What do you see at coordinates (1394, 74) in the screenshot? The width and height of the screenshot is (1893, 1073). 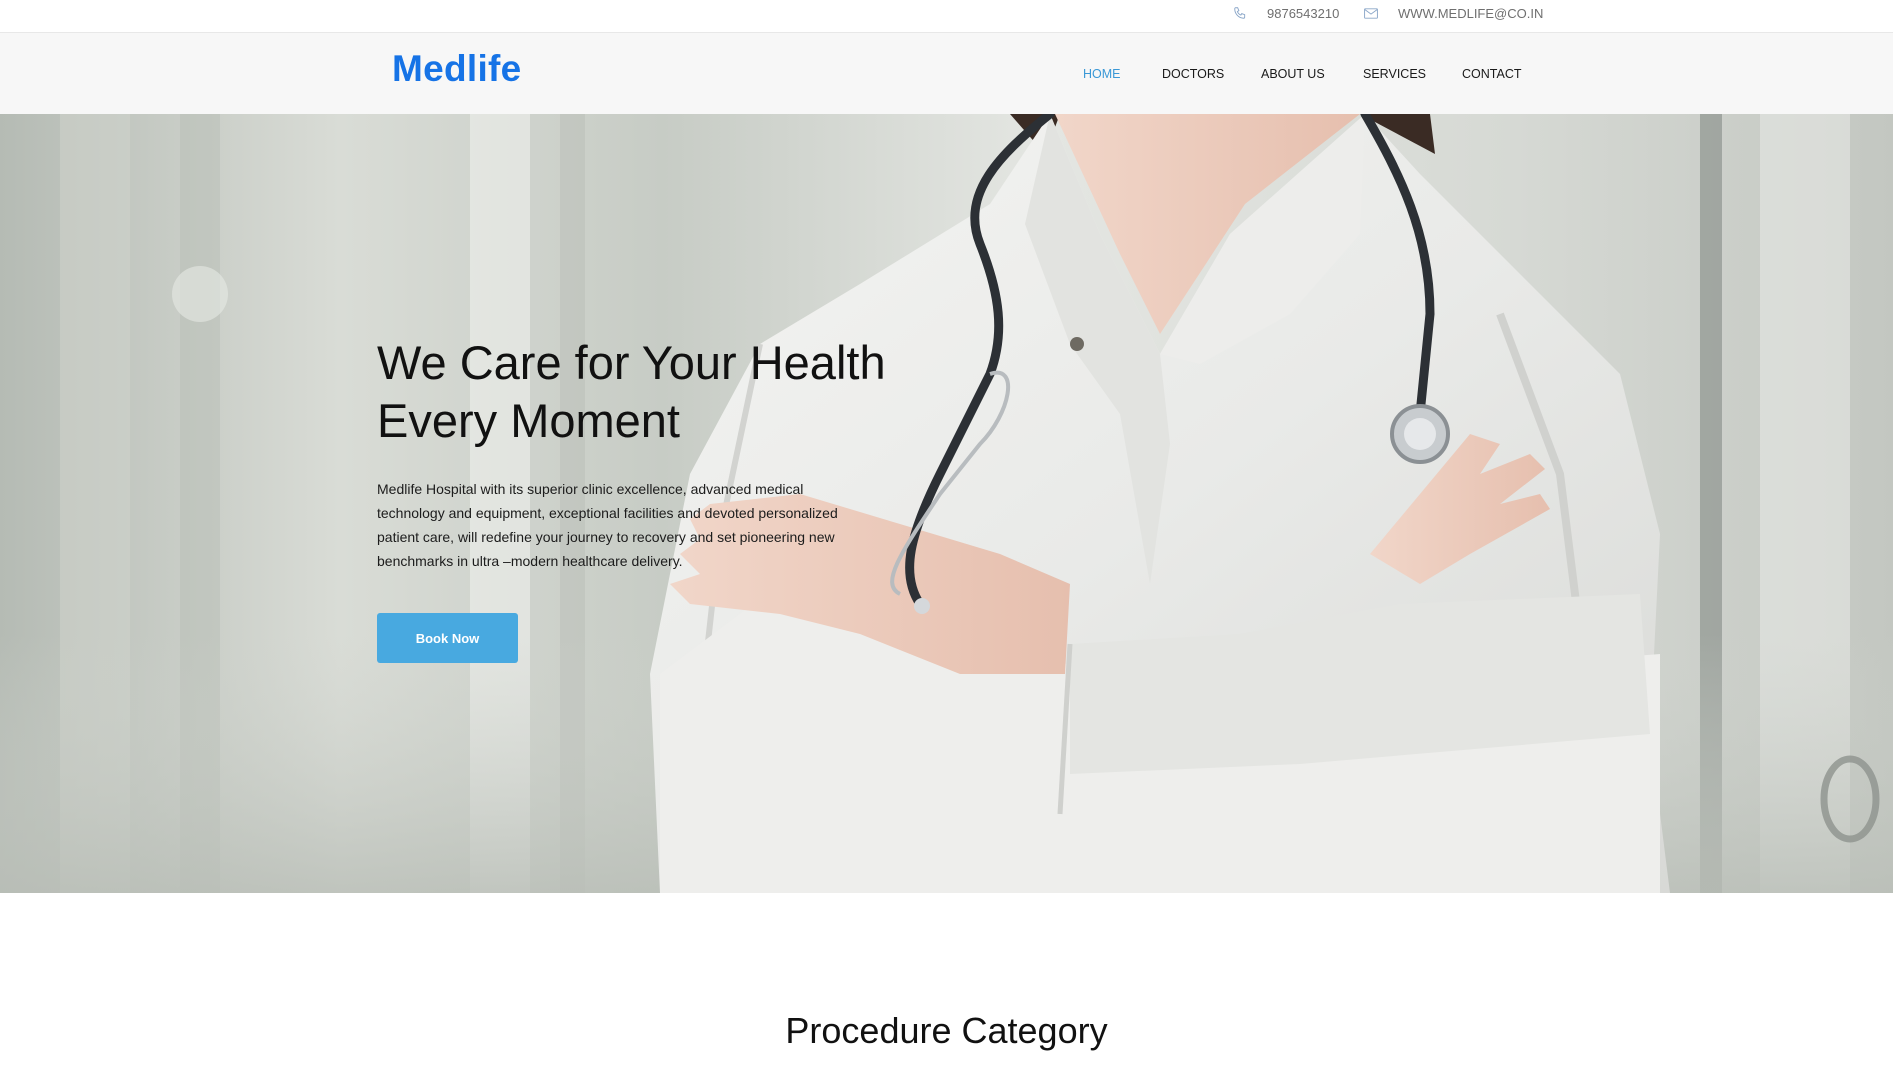 I see `nav-item-services: SERVICES` at bounding box center [1394, 74].